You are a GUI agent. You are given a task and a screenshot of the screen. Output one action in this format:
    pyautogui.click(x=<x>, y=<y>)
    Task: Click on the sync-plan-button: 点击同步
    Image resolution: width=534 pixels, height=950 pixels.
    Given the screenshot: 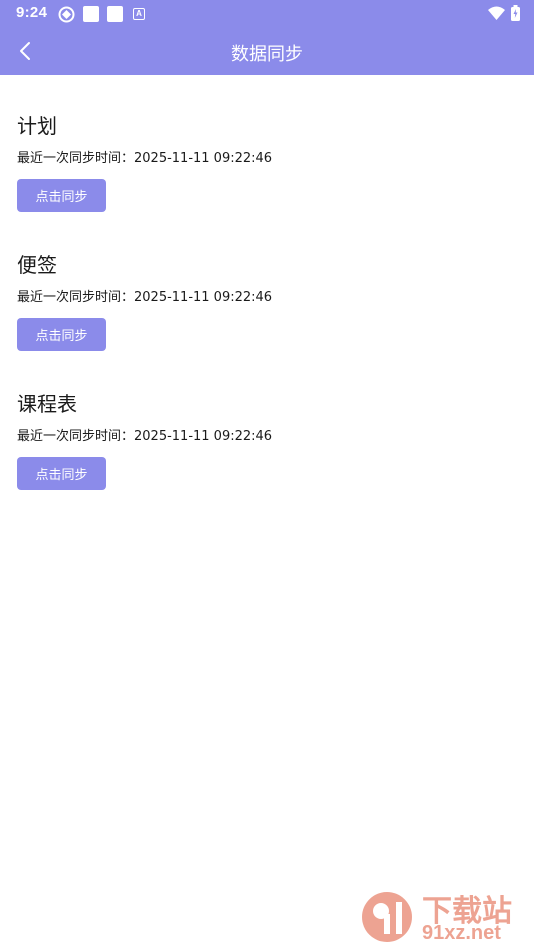 What is the action you would take?
    pyautogui.click(x=61, y=195)
    